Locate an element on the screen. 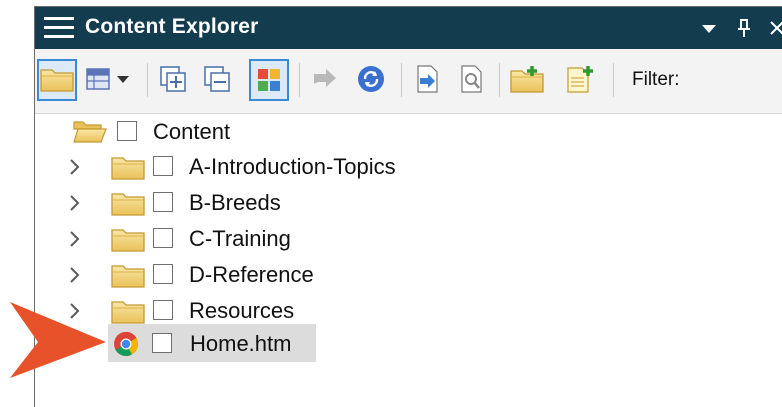  chevron-down-icon is located at coordinates (123, 79).